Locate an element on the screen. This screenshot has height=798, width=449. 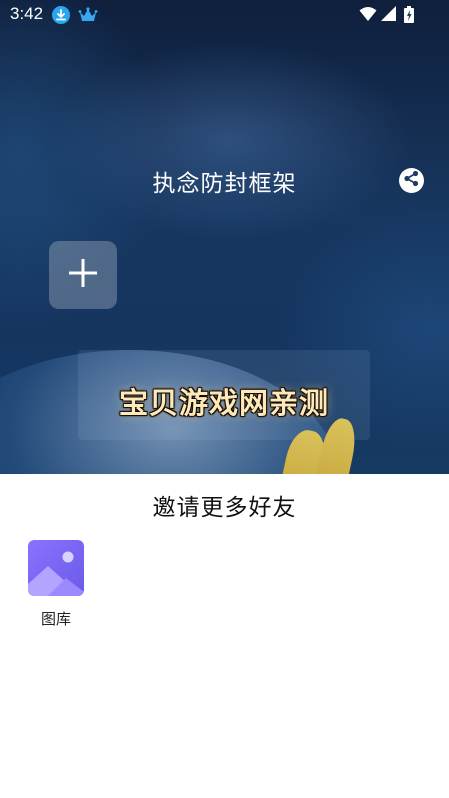
signal-icon is located at coordinates (388, 13).